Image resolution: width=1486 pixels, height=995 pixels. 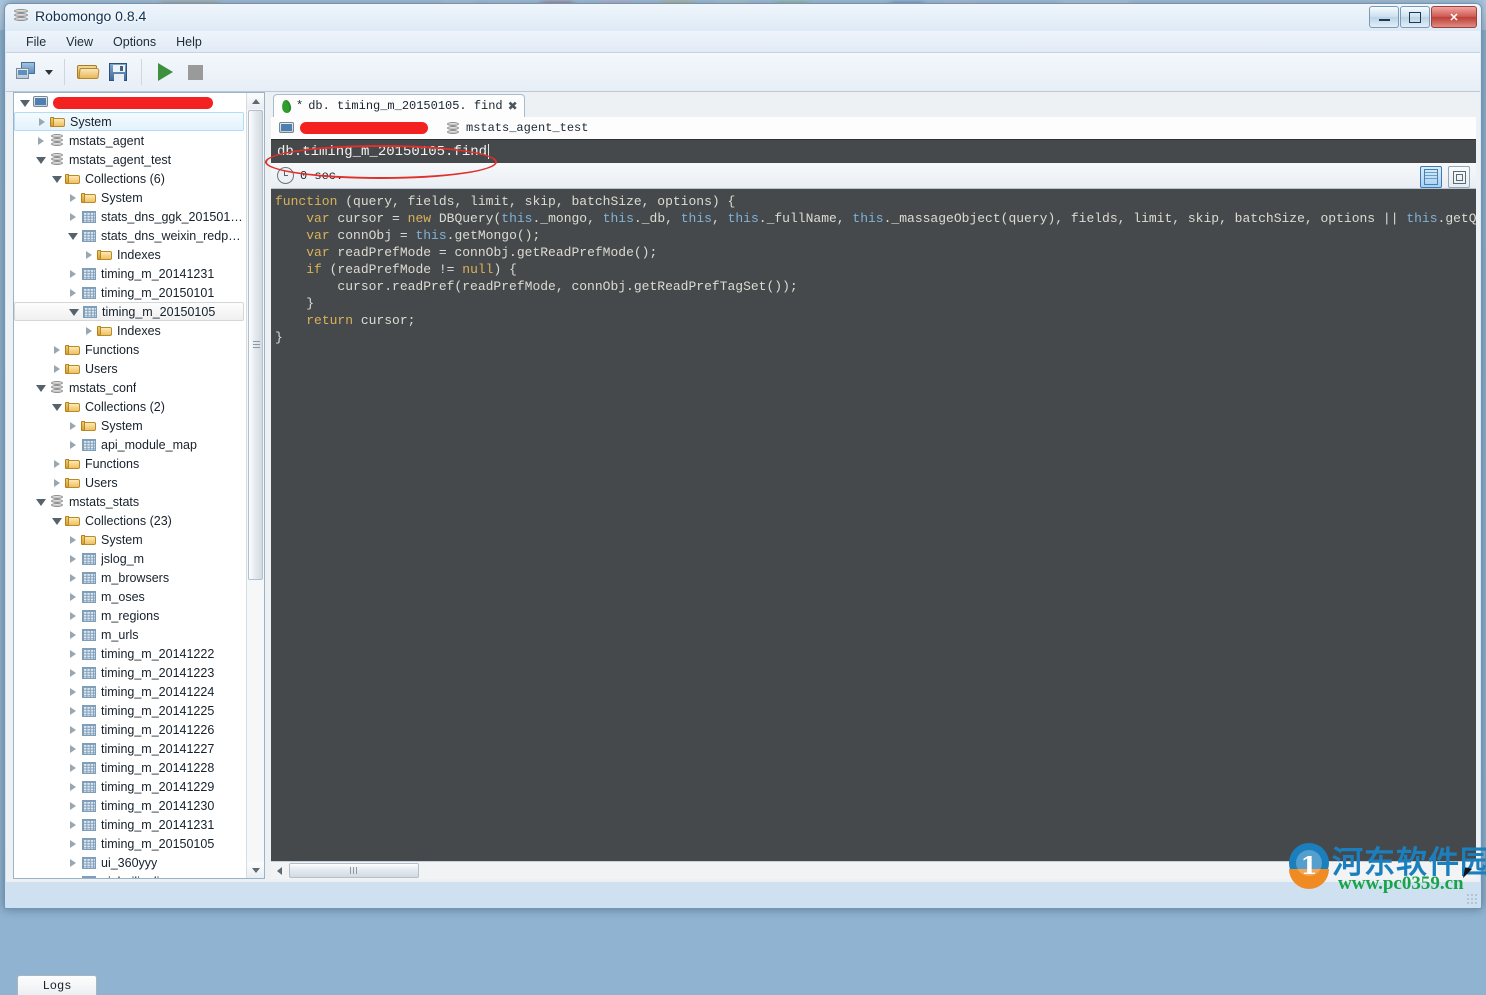 What do you see at coordinates (129, 520) in the screenshot?
I see `tree-item-collections-23: Collections (23)` at bounding box center [129, 520].